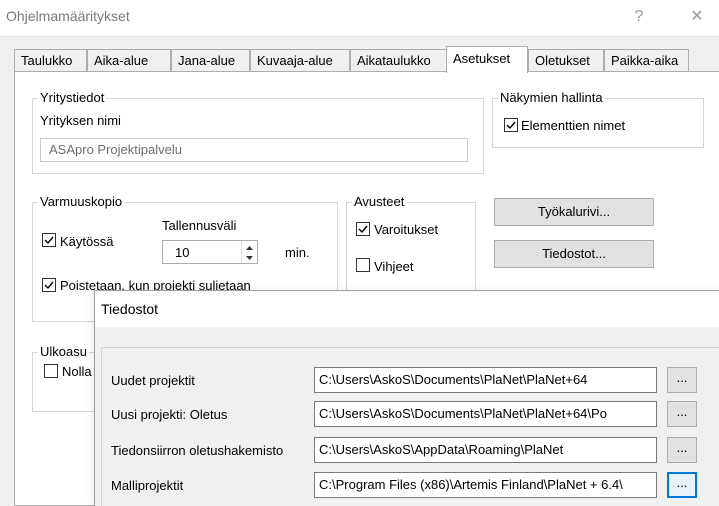 Image resolution: width=719 pixels, height=506 pixels. I want to click on file-row-label: Tiedonsiirron oletushakemisto, so click(197, 450).